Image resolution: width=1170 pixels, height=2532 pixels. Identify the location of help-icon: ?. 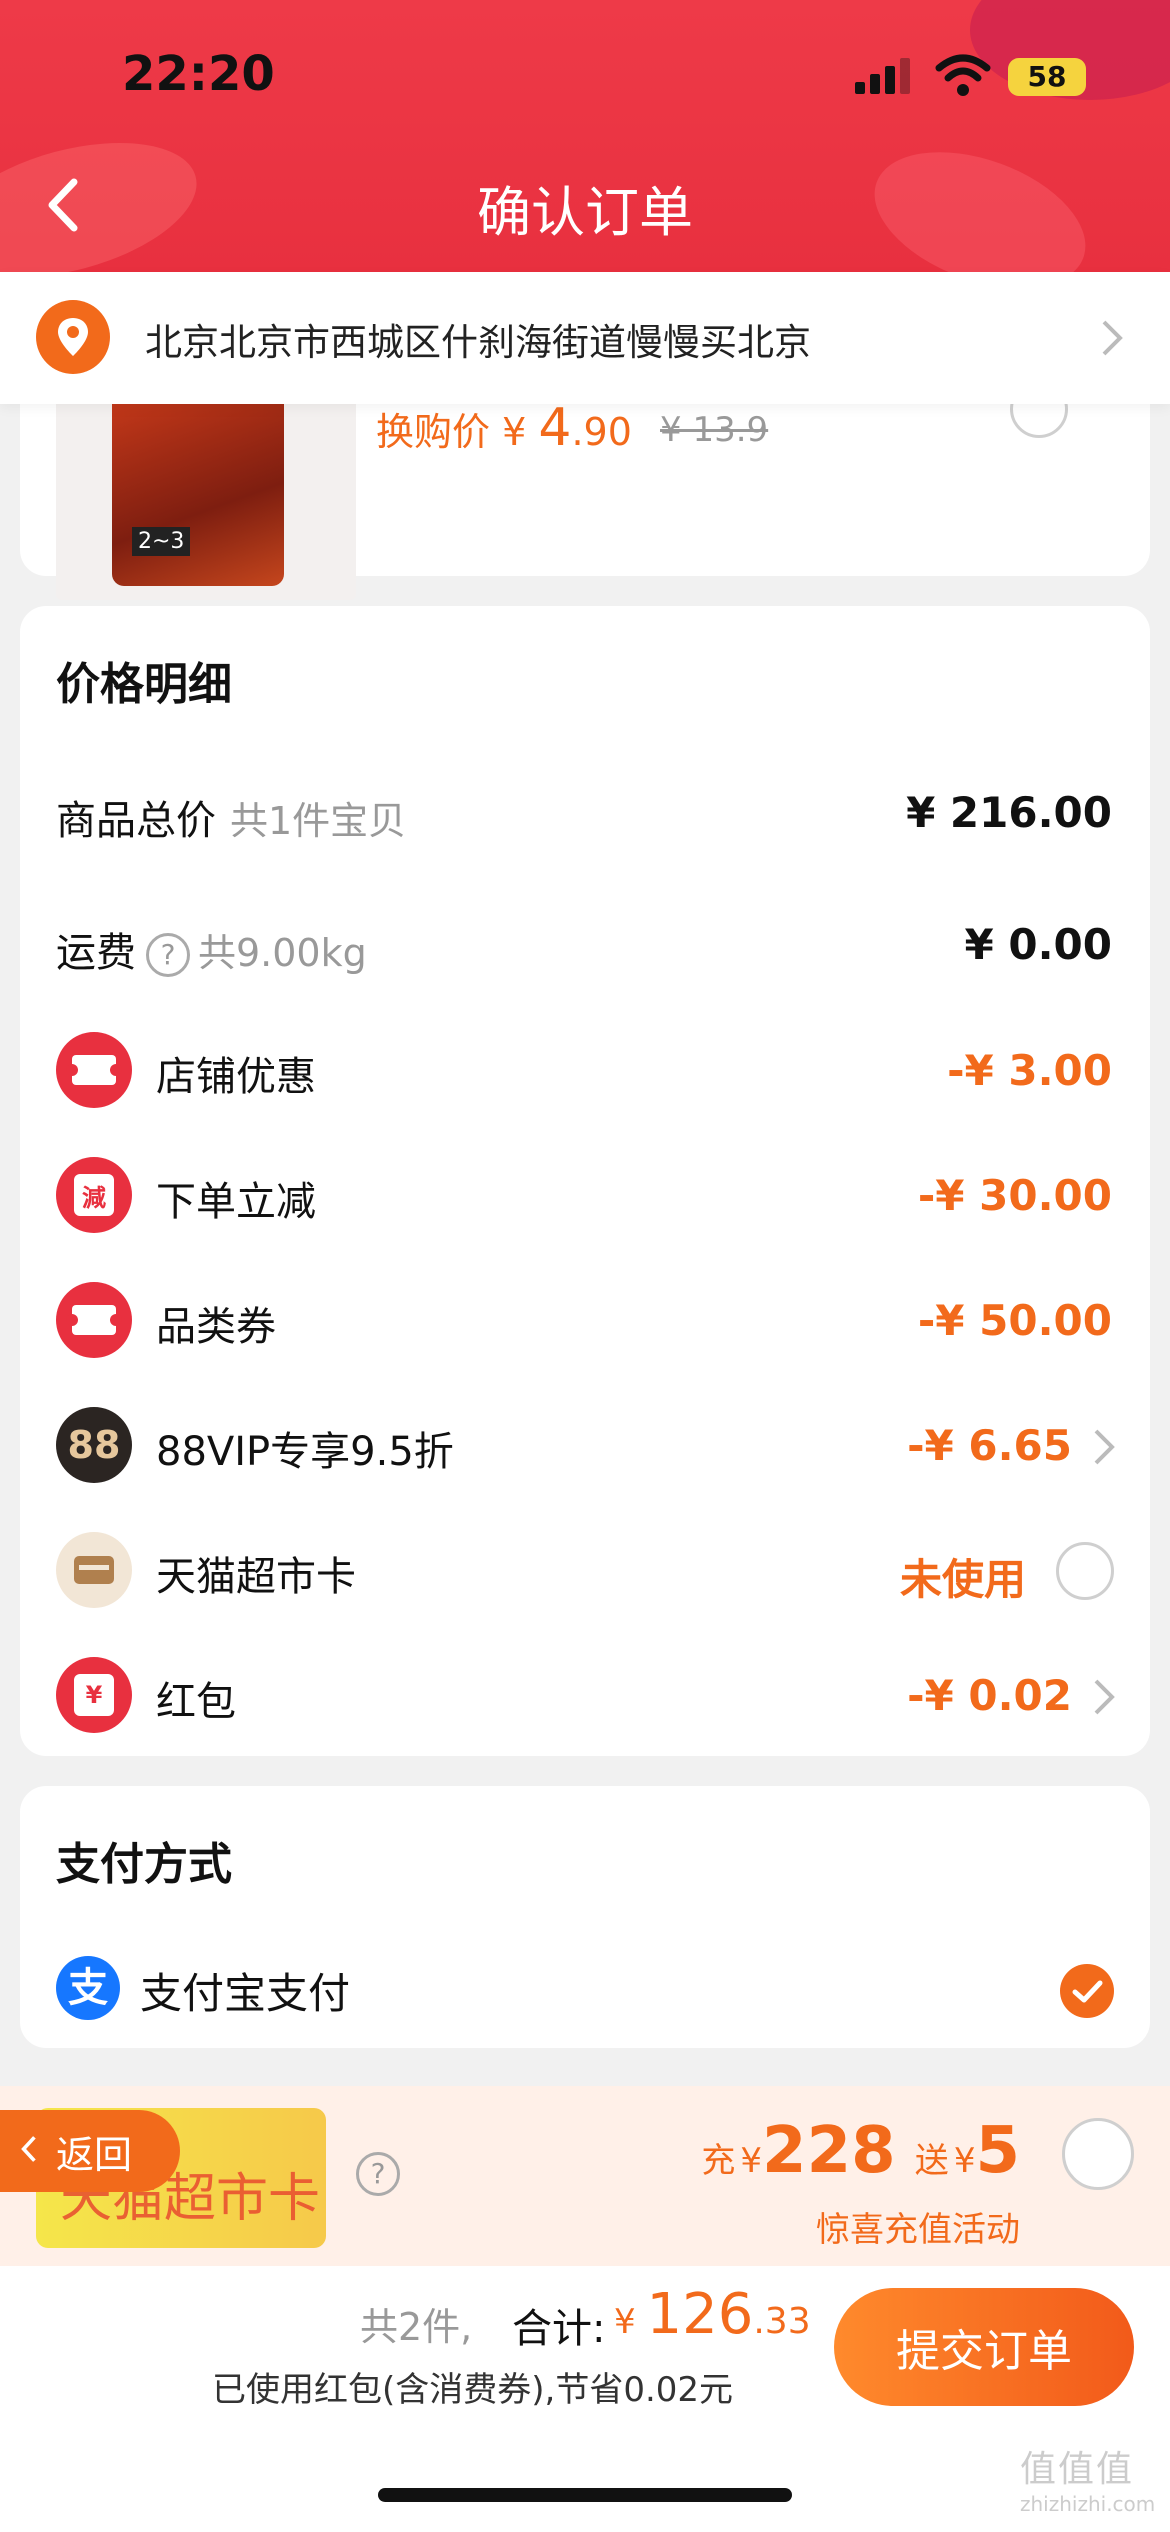
(168, 955).